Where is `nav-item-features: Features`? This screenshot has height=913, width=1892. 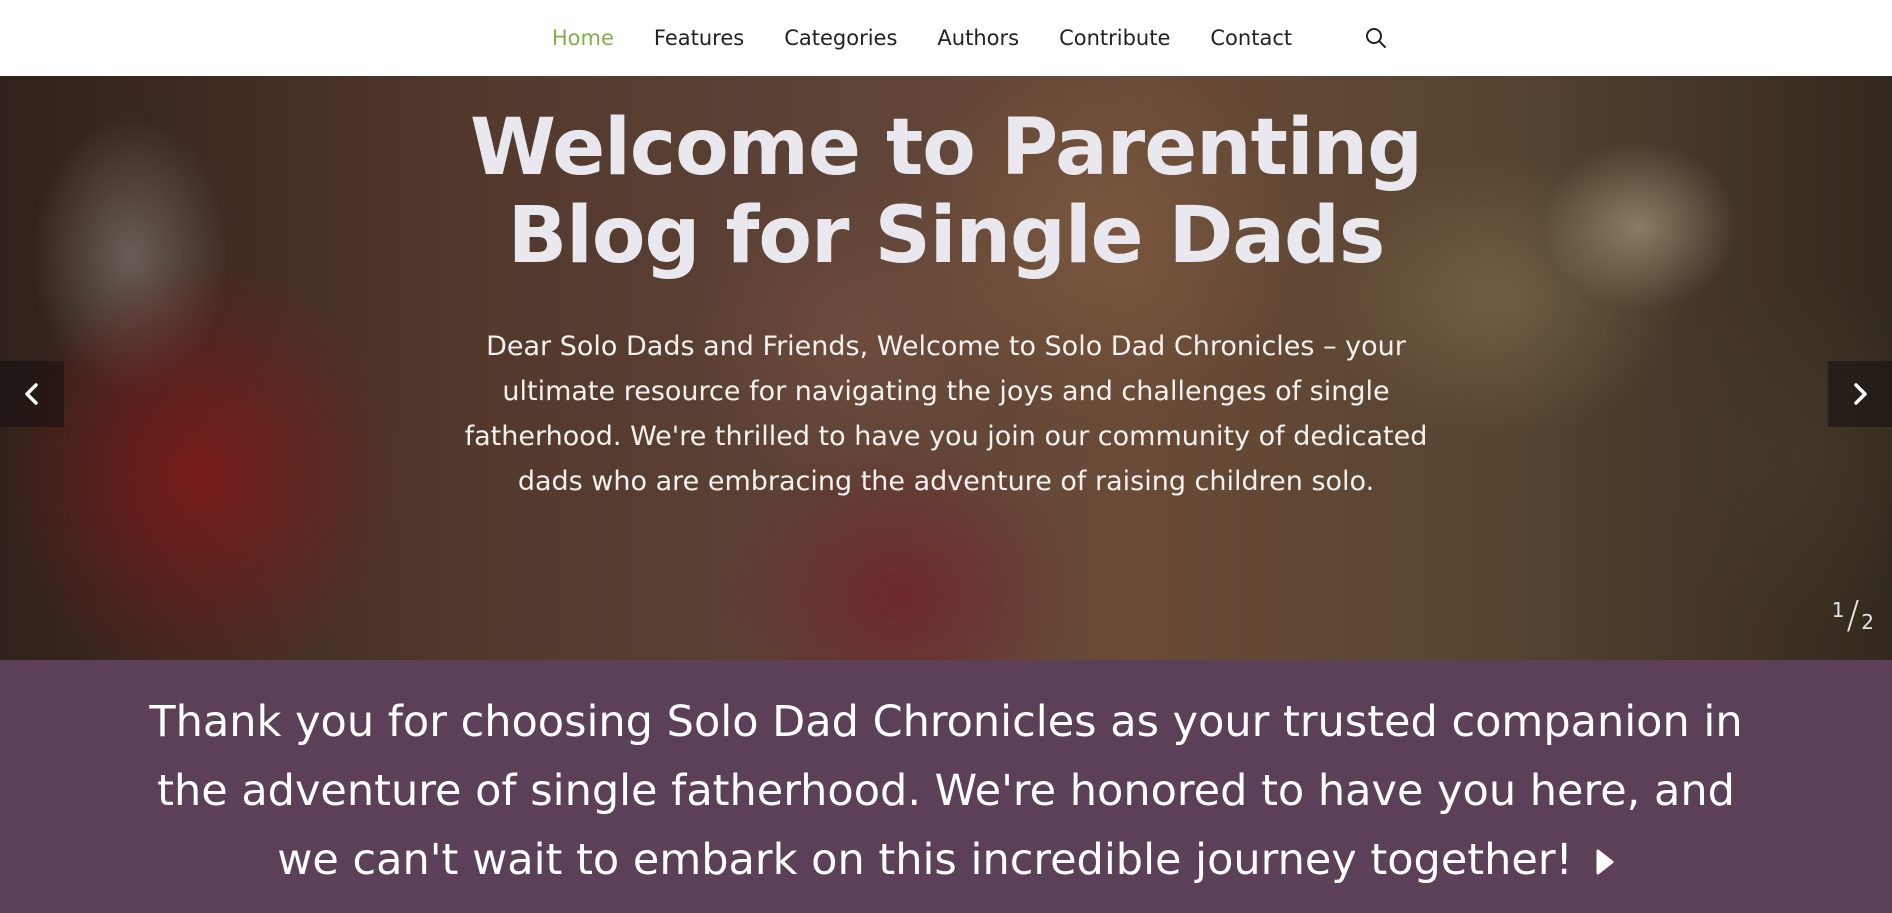 nav-item-features: Features is located at coordinates (699, 38).